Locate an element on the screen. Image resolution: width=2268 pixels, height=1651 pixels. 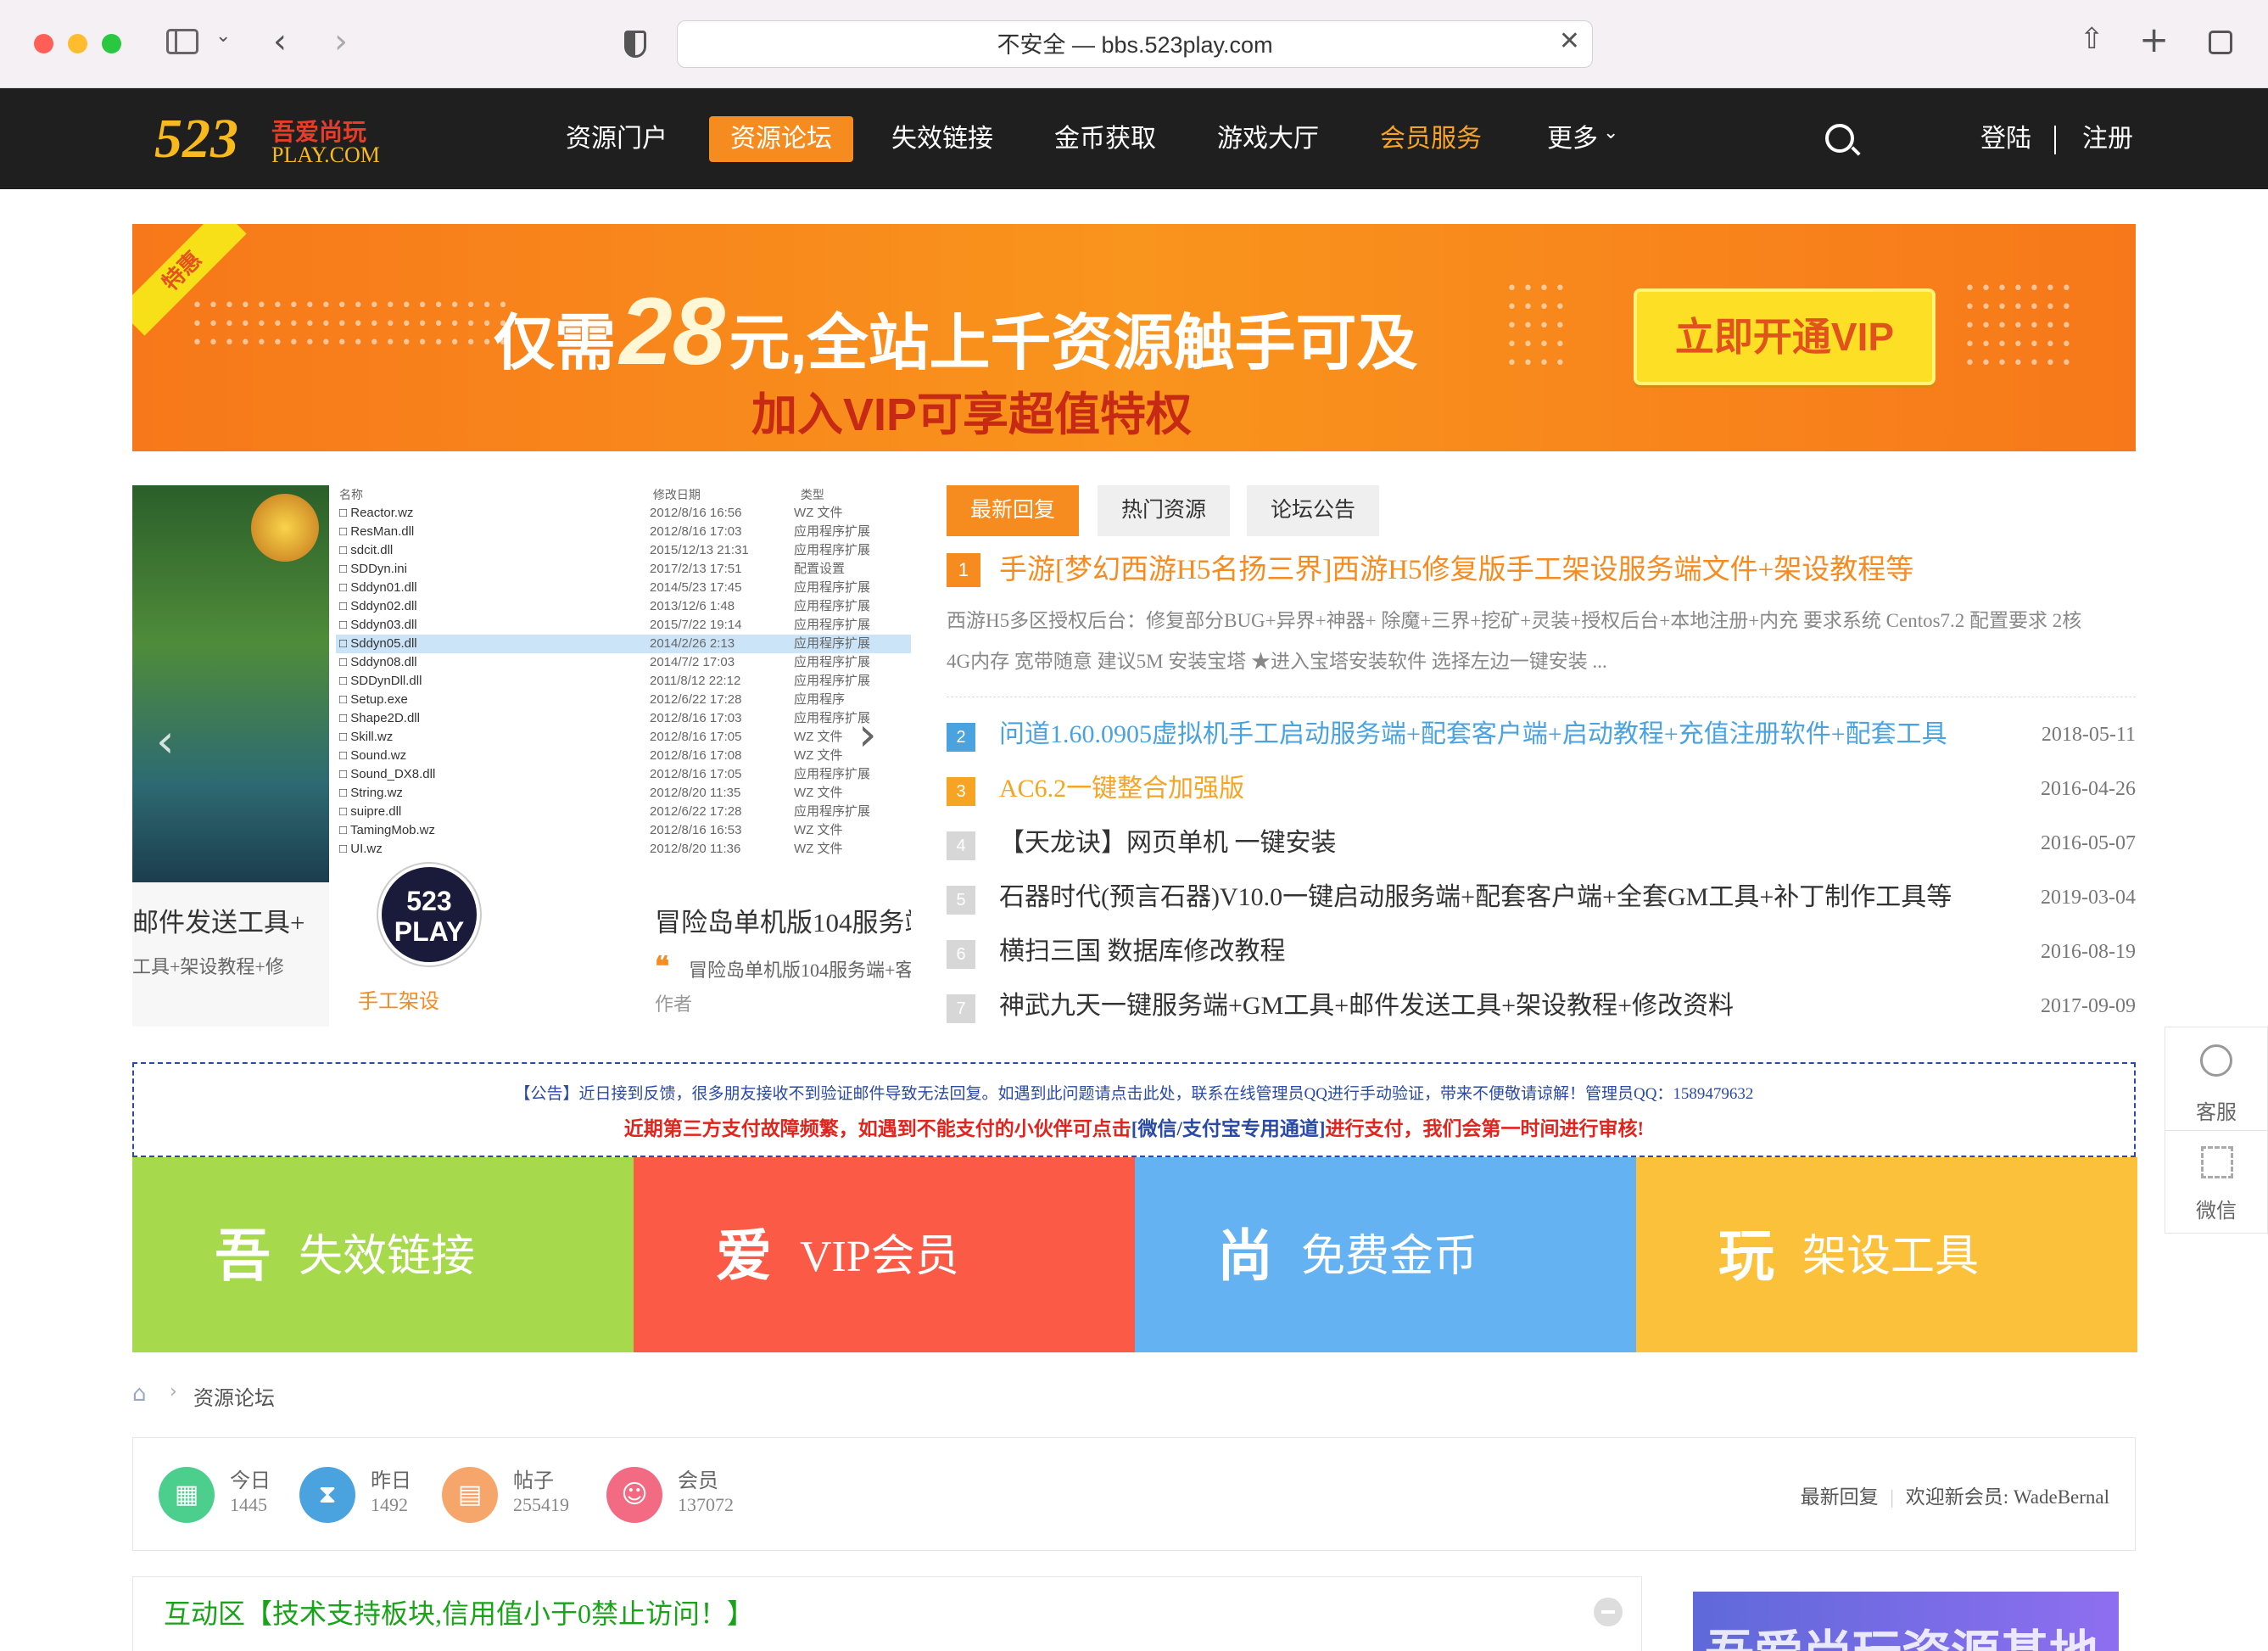
maximize-window-button is located at coordinates (111, 44).